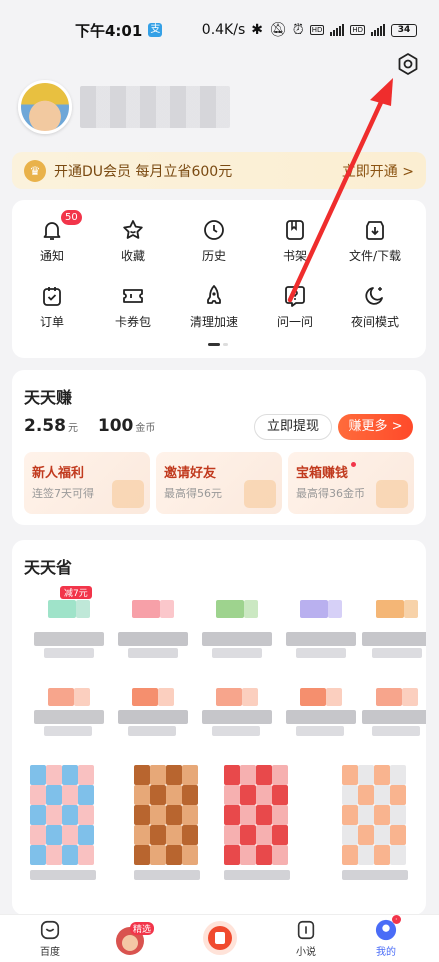 The width and height of the screenshot is (439, 962). What do you see at coordinates (386, 936) in the screenshot?
I see `nav-mine: · 我的` at bounding box center [386, 936].